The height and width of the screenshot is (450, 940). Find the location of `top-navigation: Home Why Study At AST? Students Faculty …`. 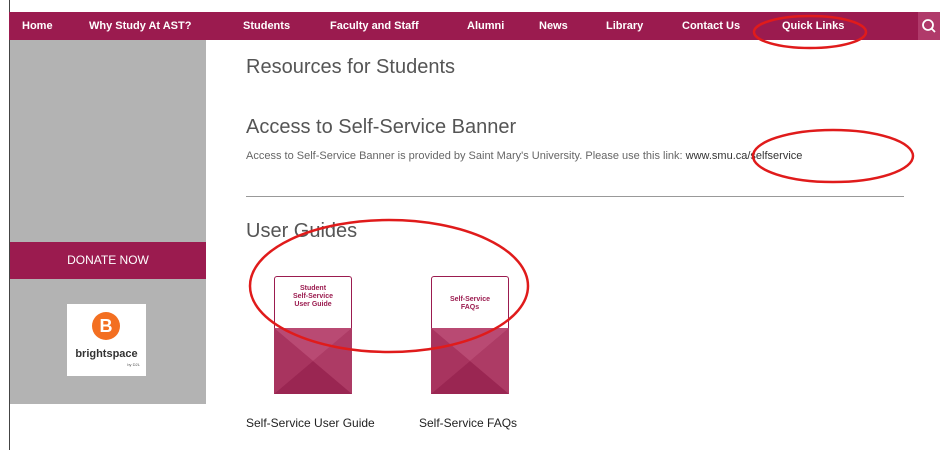

top-navigation: Home Why Study At AST? Students Faculty … is located at coordinates (474, 26).